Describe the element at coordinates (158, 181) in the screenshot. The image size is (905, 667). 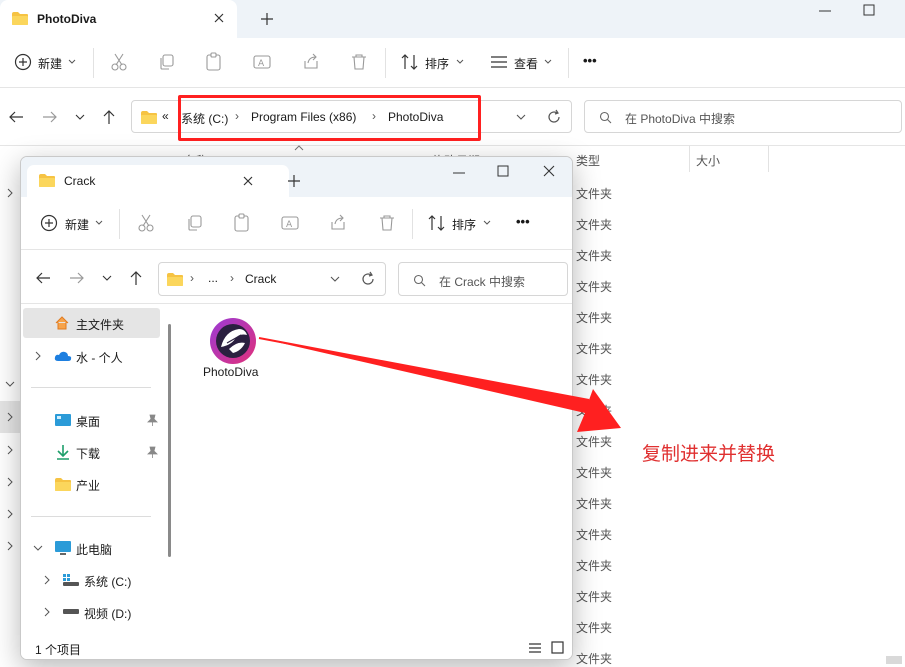
I see `front-tab: Crack` at that location.